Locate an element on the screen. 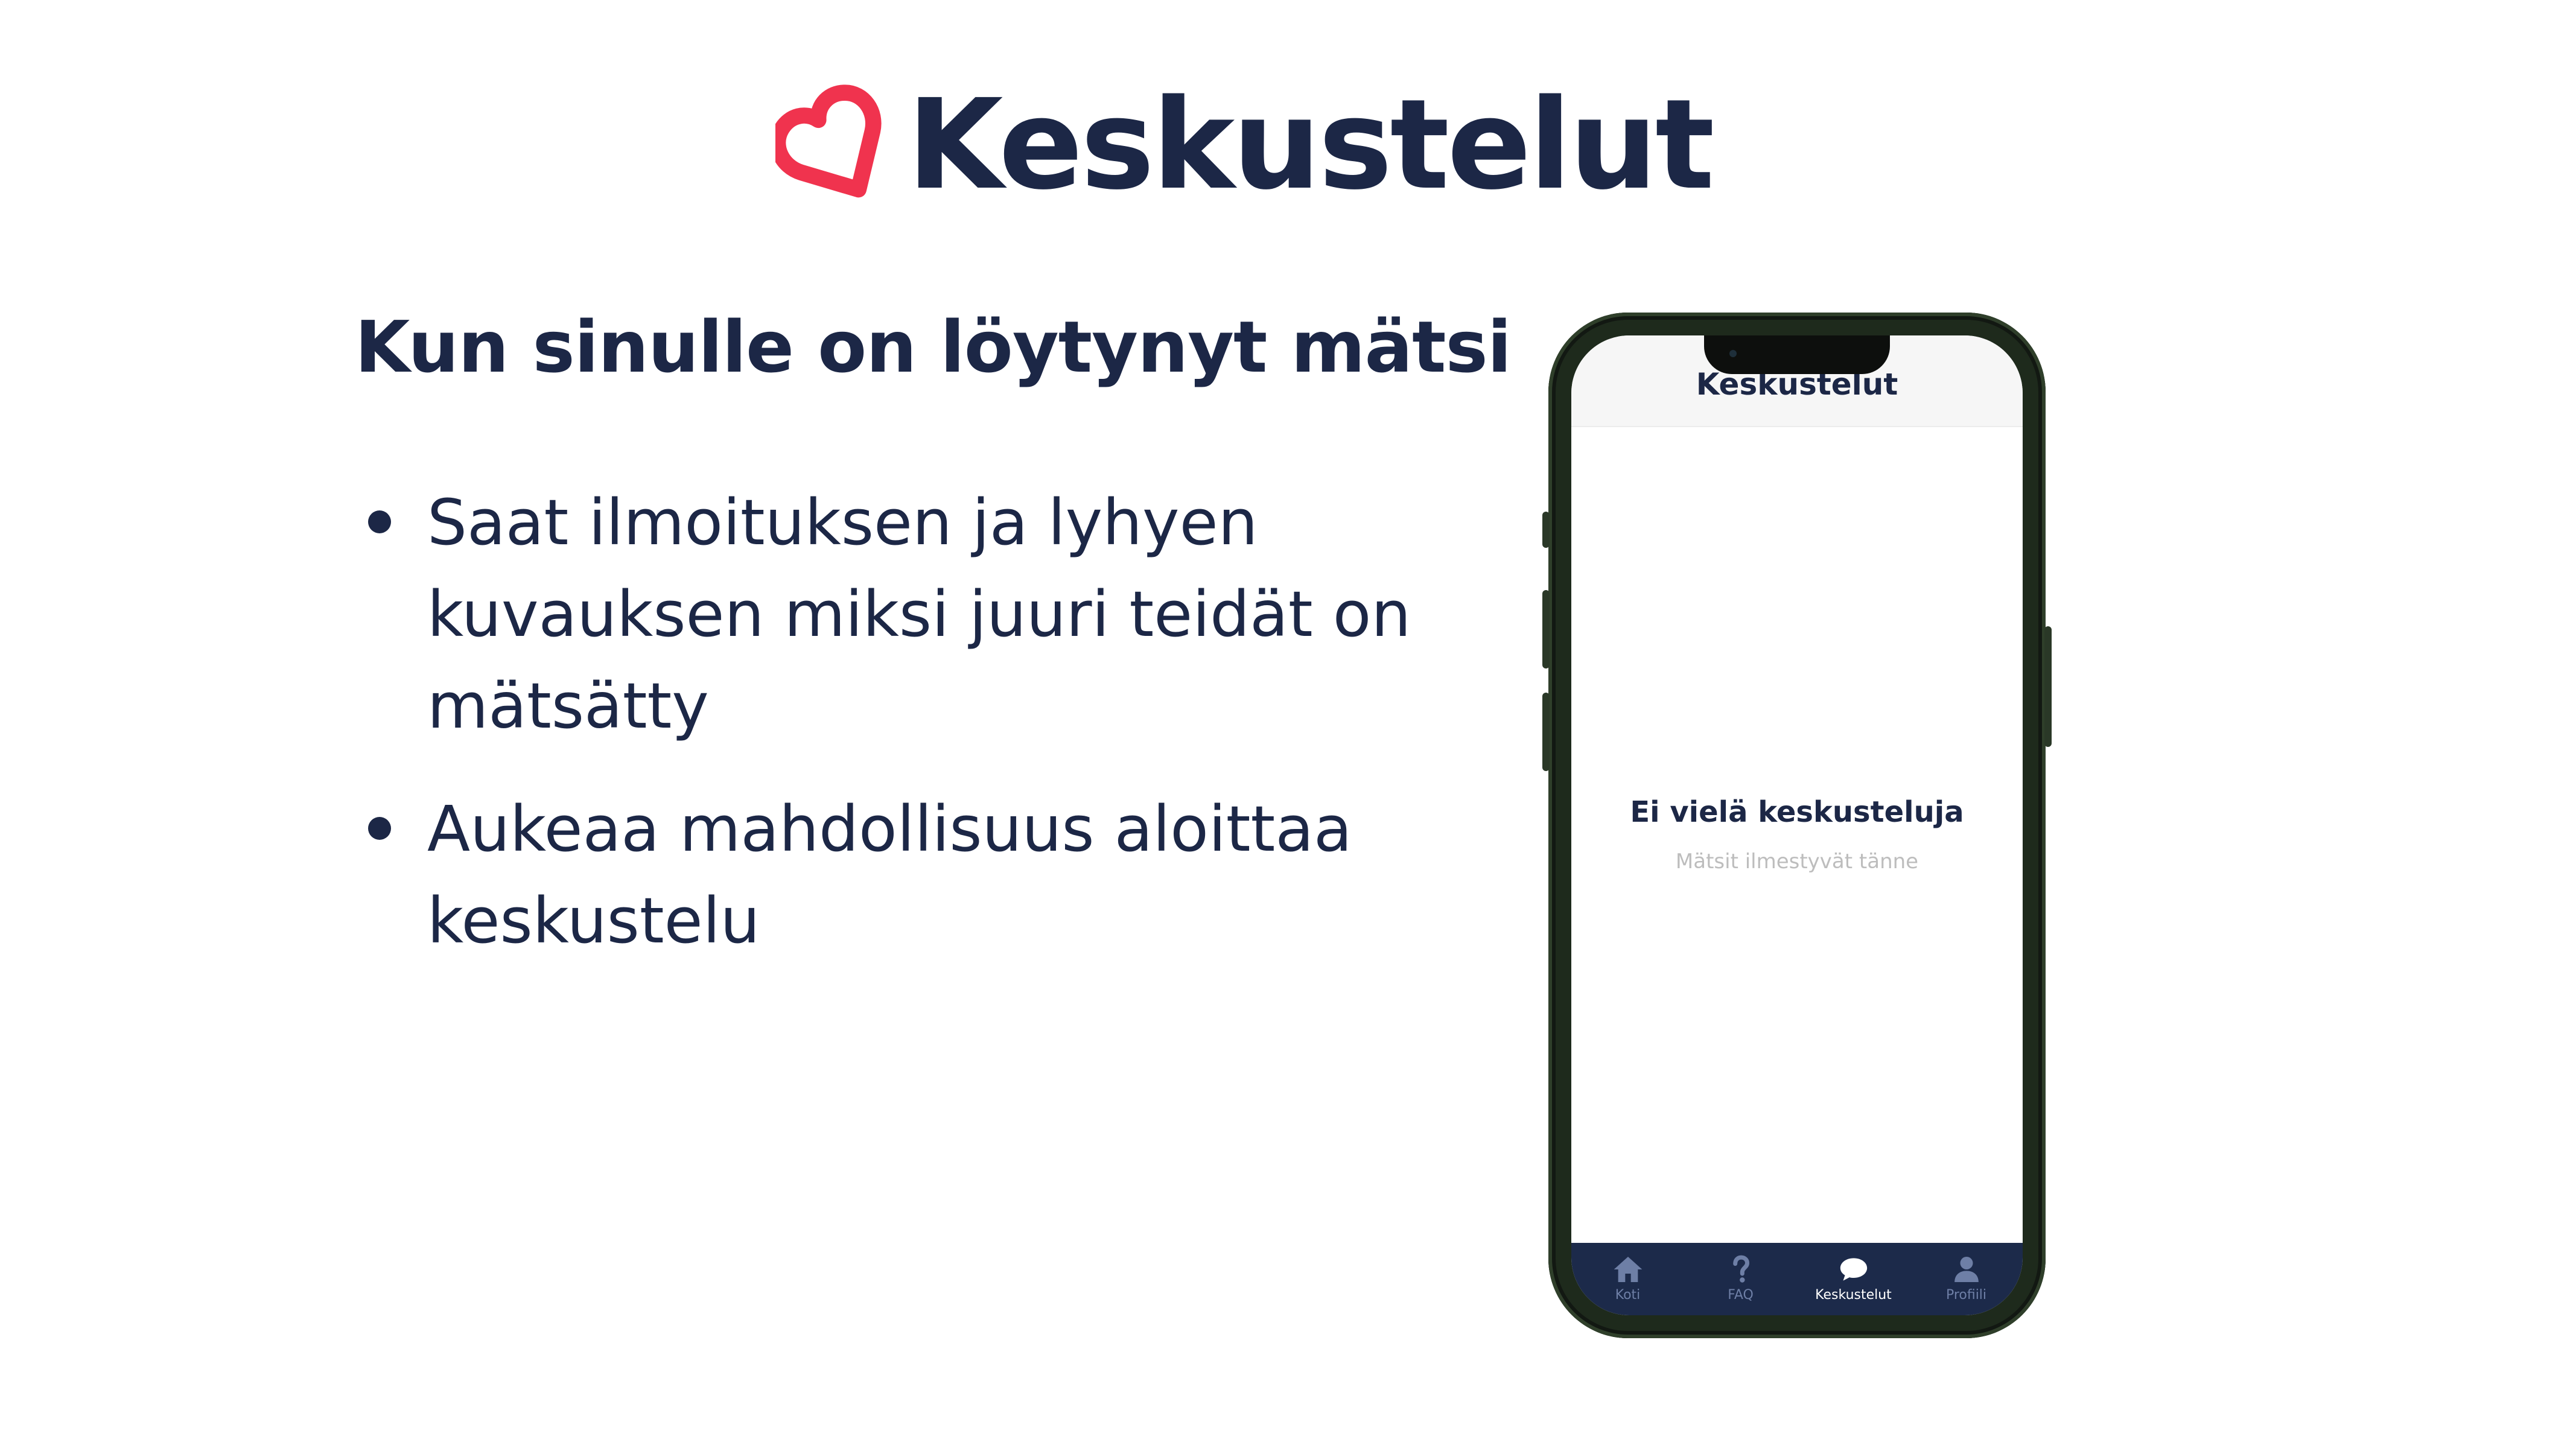  tab-label: Keskustelut is located at coordinates (1854, 1295).